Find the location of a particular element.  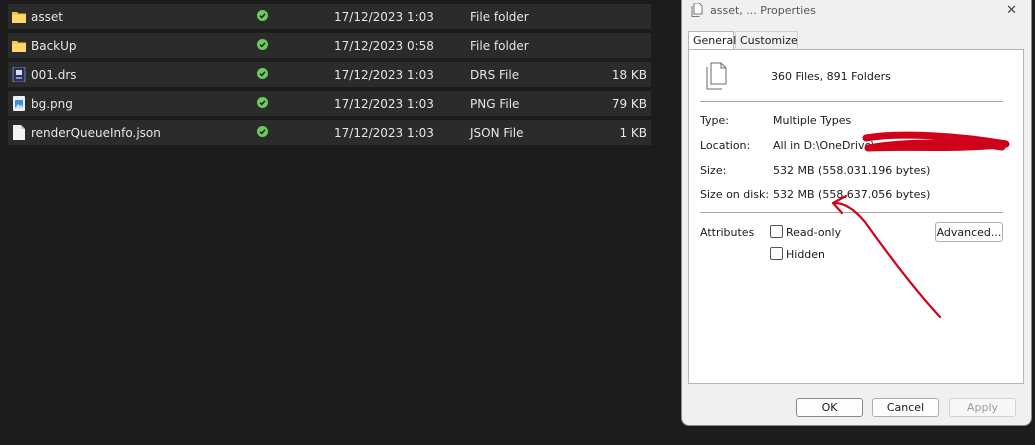

type-value: Multiple Types is located at coordinates (812, 120).